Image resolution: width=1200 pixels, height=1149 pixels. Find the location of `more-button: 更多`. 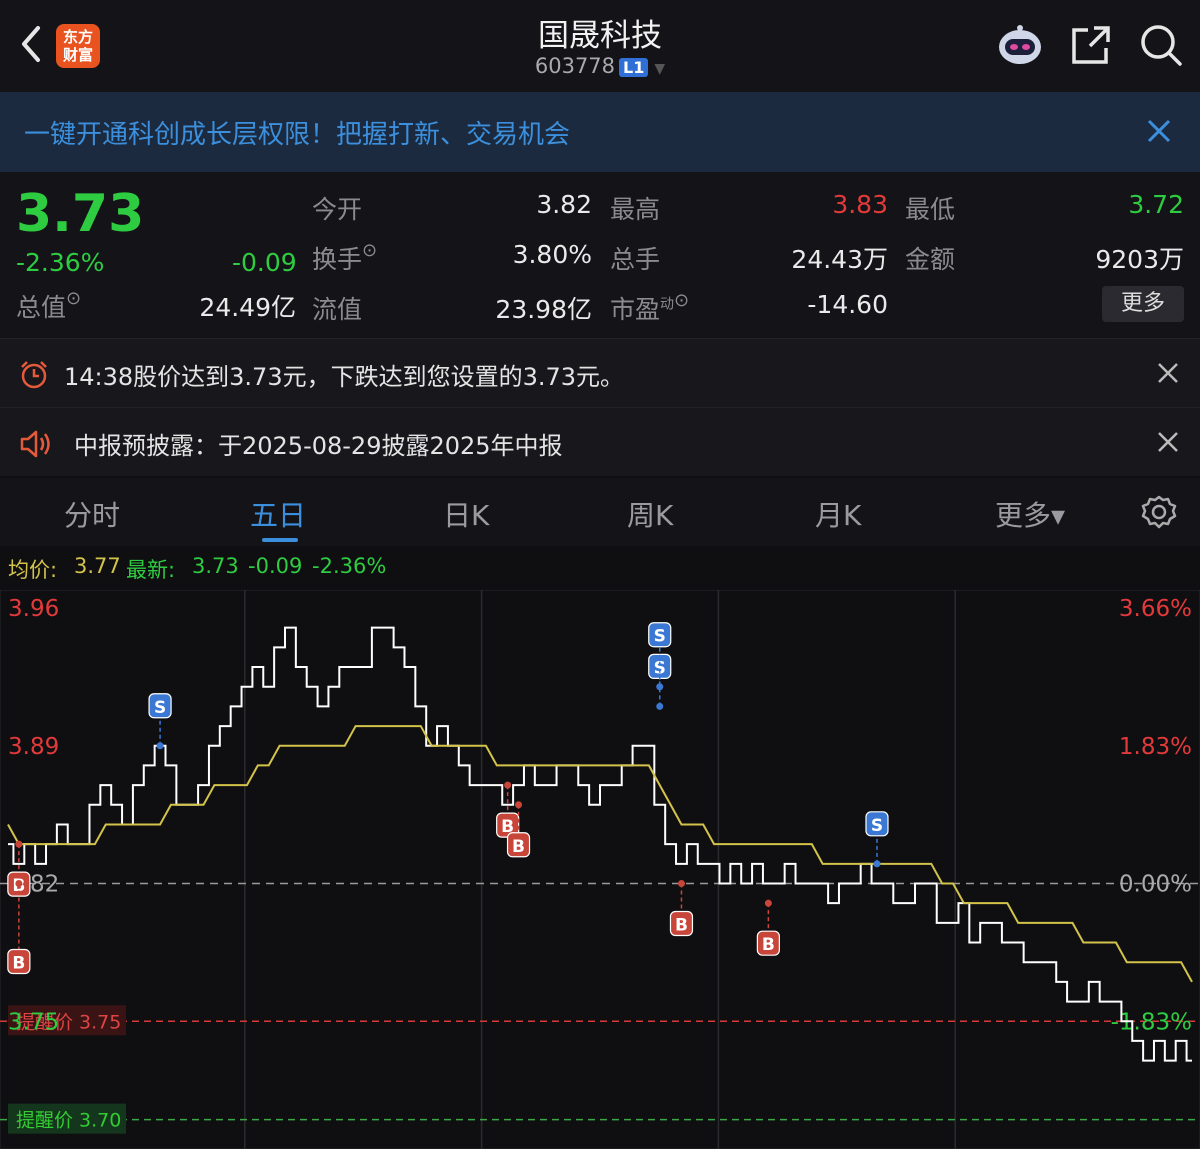

more-button: 更多 is located at coordinates (1143, 304).